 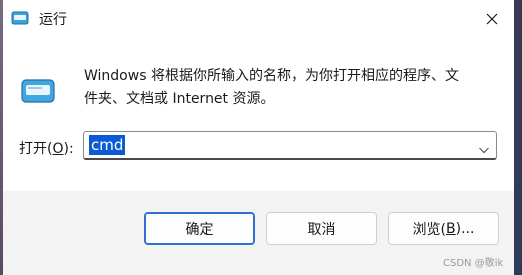 What do you see at coordinates (271, 76) in the screenshot?
I see `description-line-1: Windows 将根据你所输入的名称，为你打开相应的程序、文` at bounding box center [271, 76].